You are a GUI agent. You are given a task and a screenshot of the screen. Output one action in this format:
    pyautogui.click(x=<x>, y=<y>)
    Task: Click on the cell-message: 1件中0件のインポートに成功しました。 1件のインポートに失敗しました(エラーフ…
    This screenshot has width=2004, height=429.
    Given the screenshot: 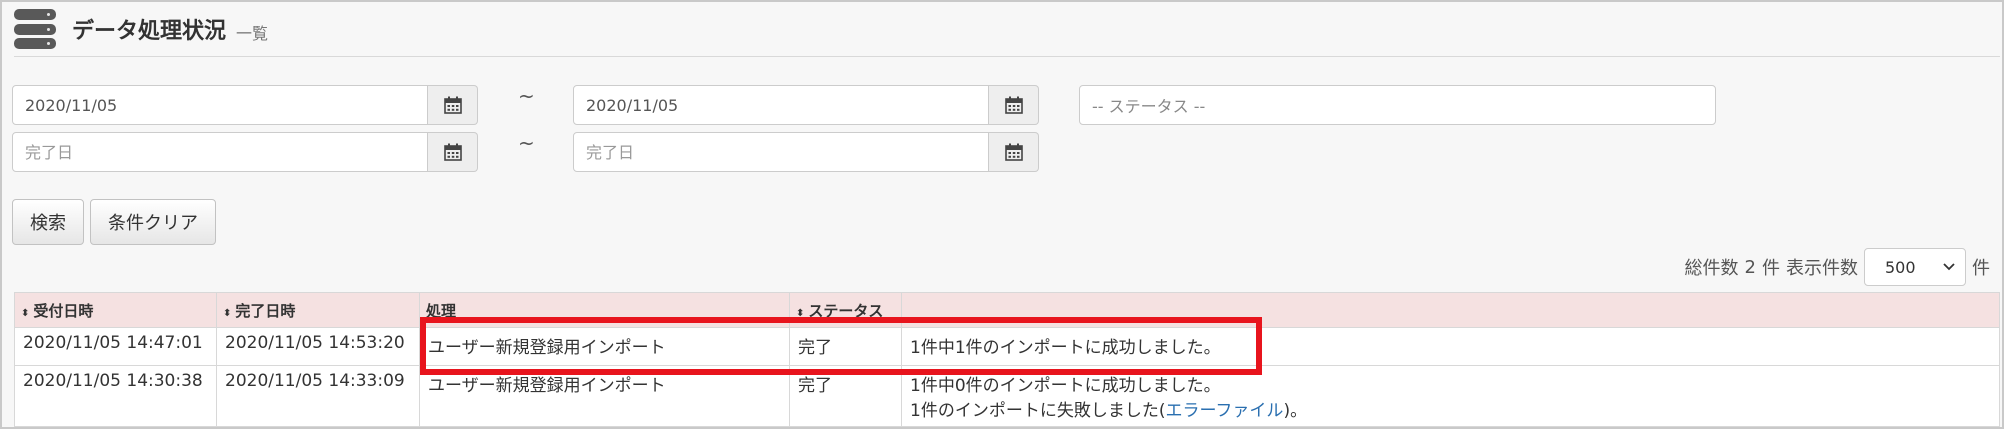 What is the action you would take?
    pyautogui.click(x=1450, y=396)
    